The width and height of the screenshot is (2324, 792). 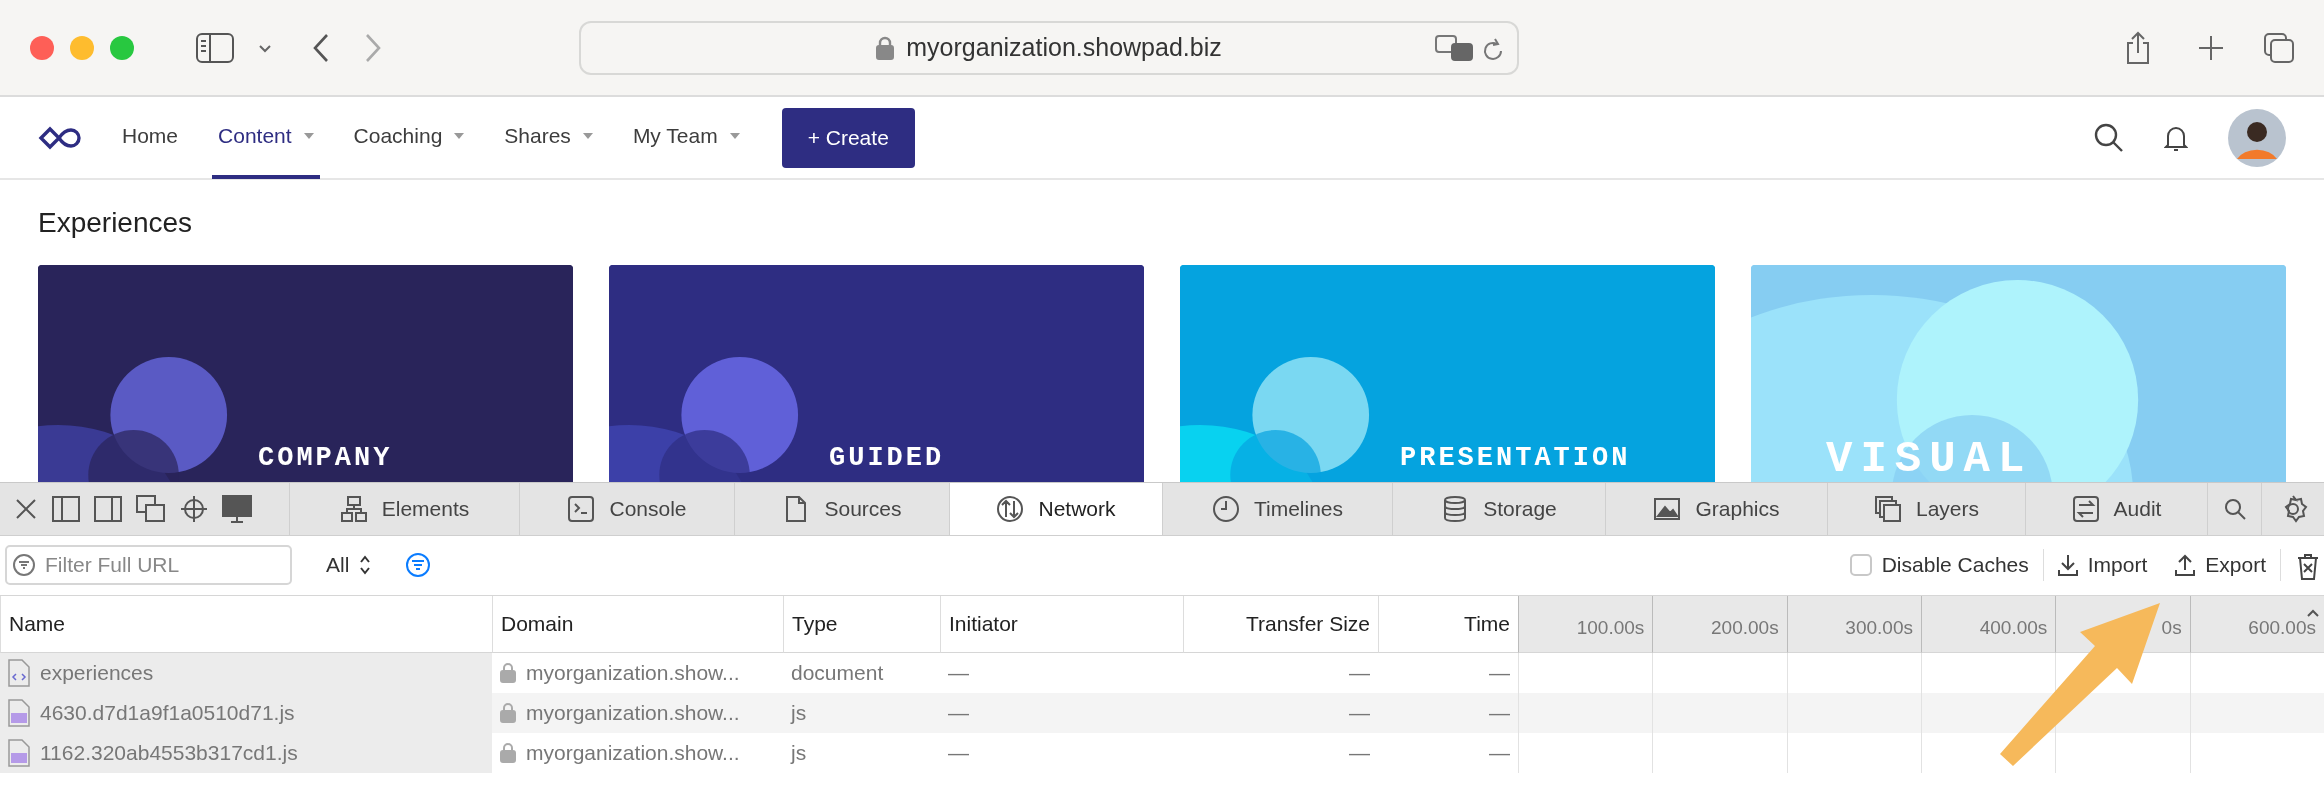 What do you see at coordinates (66, 508) in the screenshot?
I see `dock-left-icon` at bounding box center [66, 508].